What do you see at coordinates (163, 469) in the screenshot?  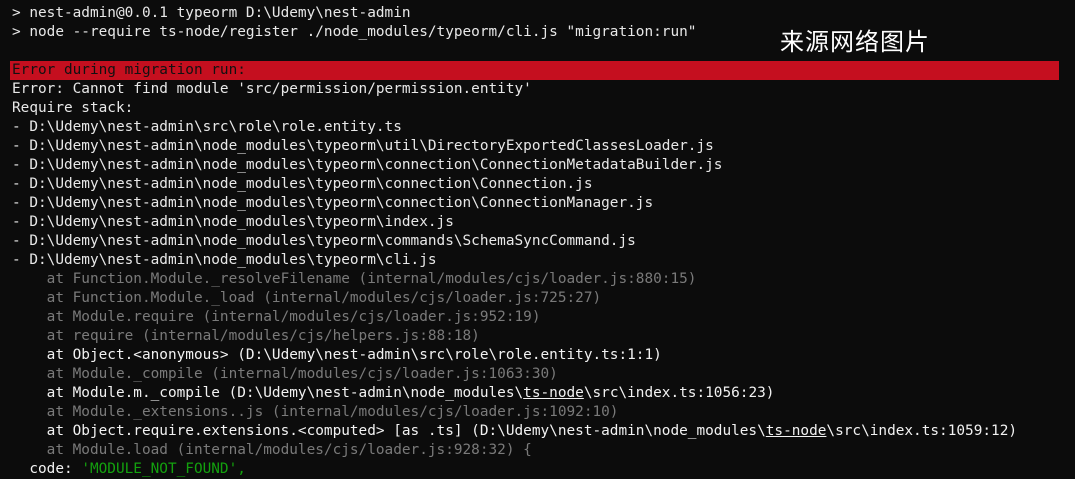 I see `error-code-value: 'MODULE_NOT_FOUND',` at bounding box center [163, 469].